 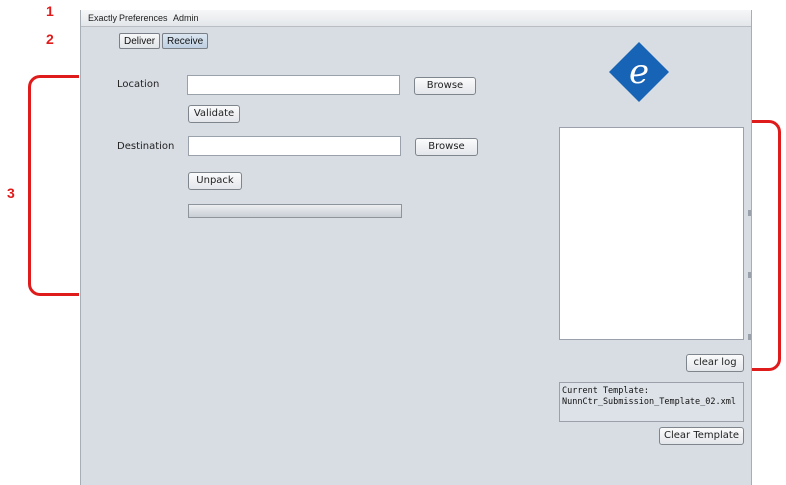 I want to click on validate-button: Validate, so click(x=214, y=114).